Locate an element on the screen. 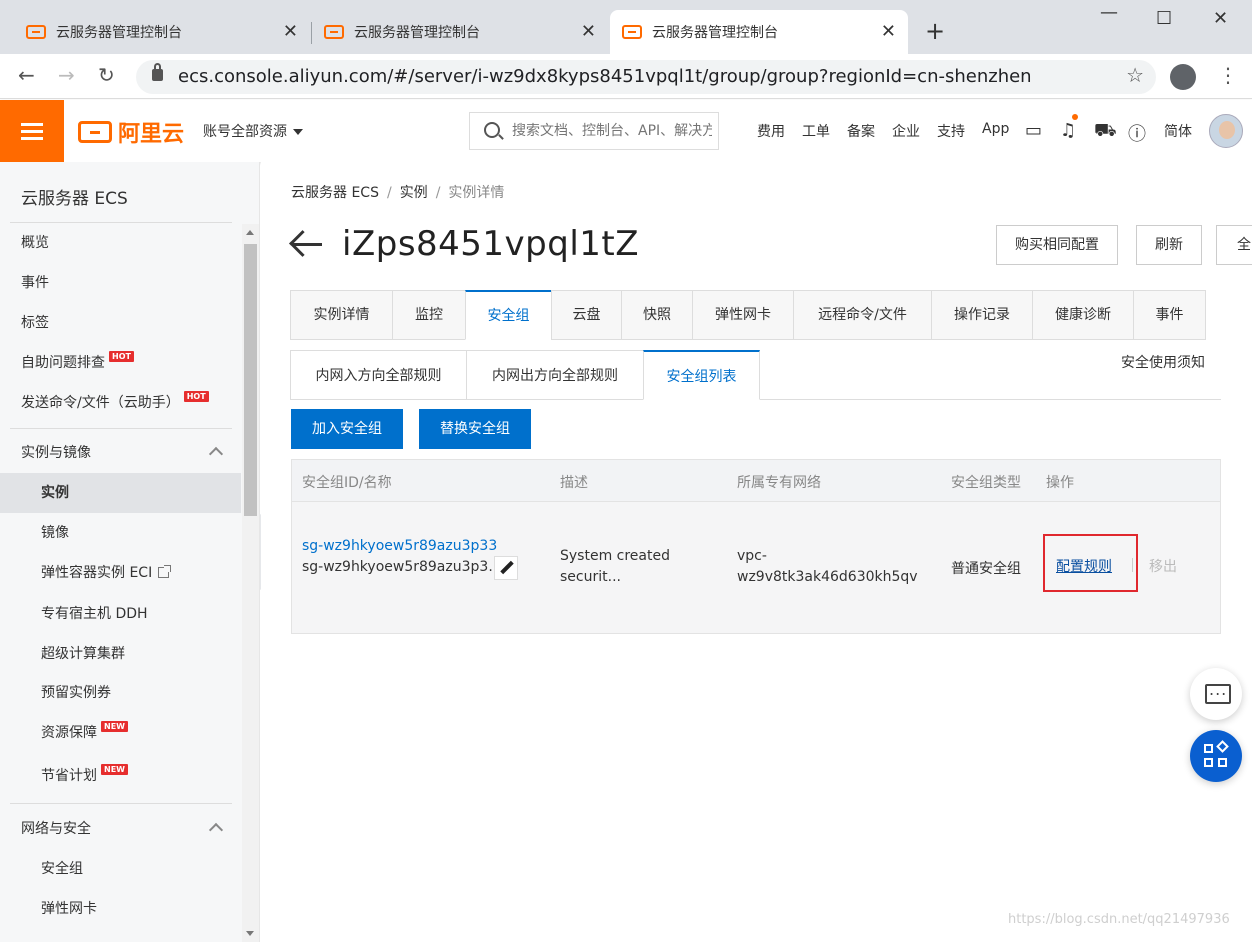 The height and width of the screenshot is (942, 1252). nav-enterprise: 企业 is located at coordinates (906, 131).